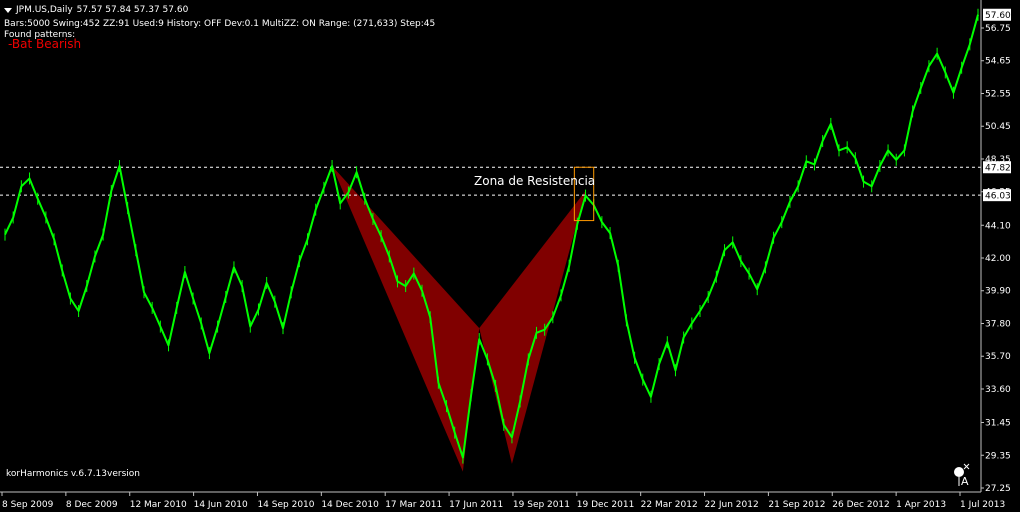 The height and width of the screenshot is (512, 1020). What do you see at coordinates (285, 505) in the screenshot?
I see `x-tick-label: 14 Sep 2010` at bounding box center [285, 505].